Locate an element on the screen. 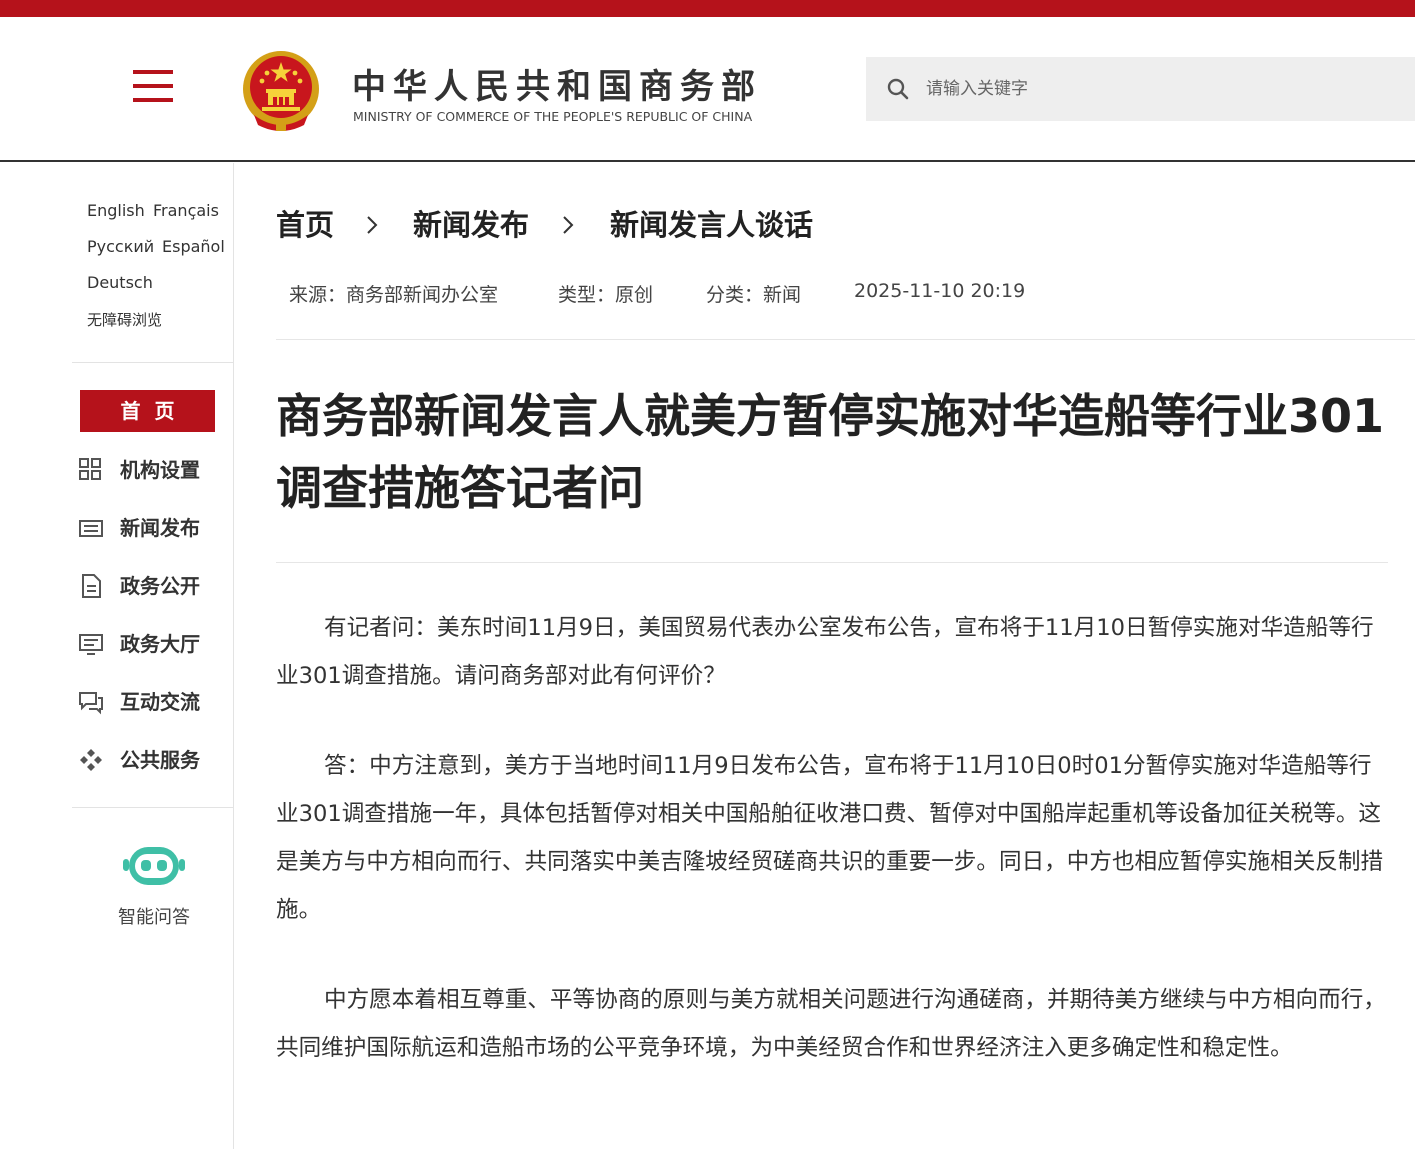 This screenshot has width=1415, height=1149. menu-icon is located at coordinates (153, 87).